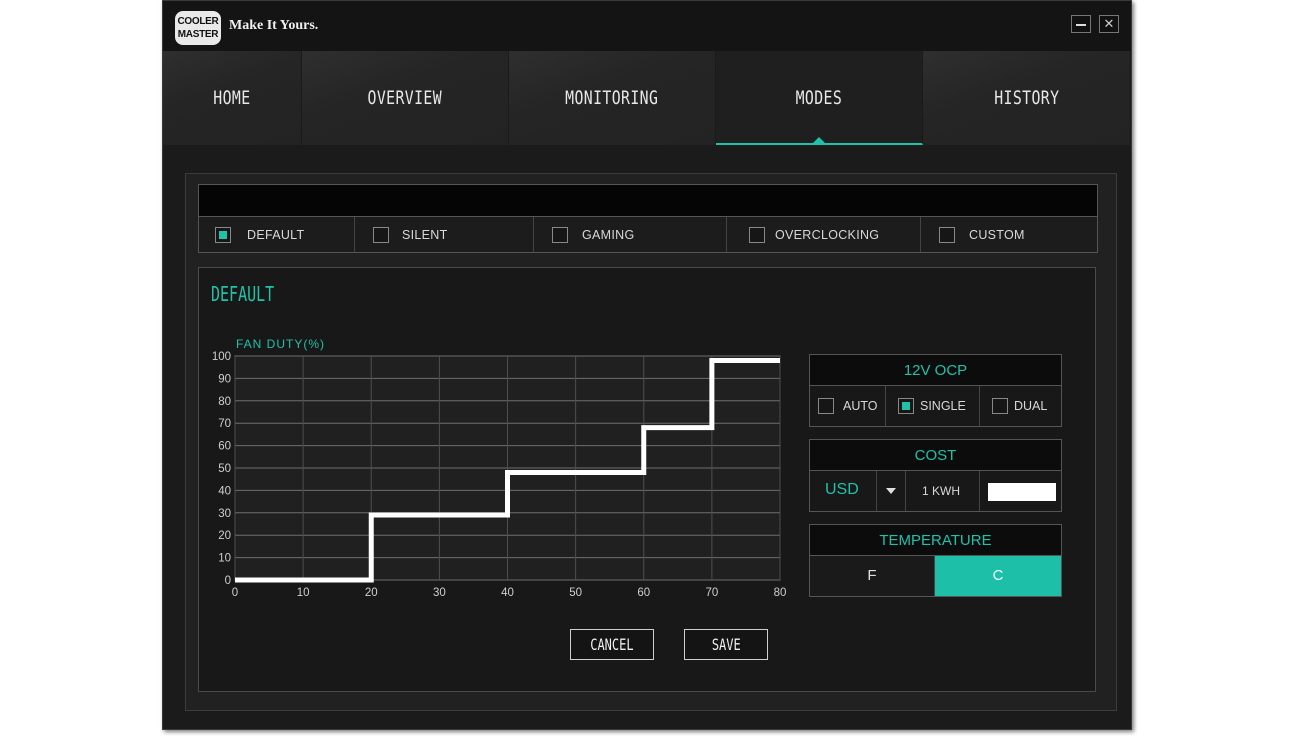  What do you see at coordinates (198, 34) in the screenshot?
I see `logo-line-2: MASTER` at bounding box center [198, 34].